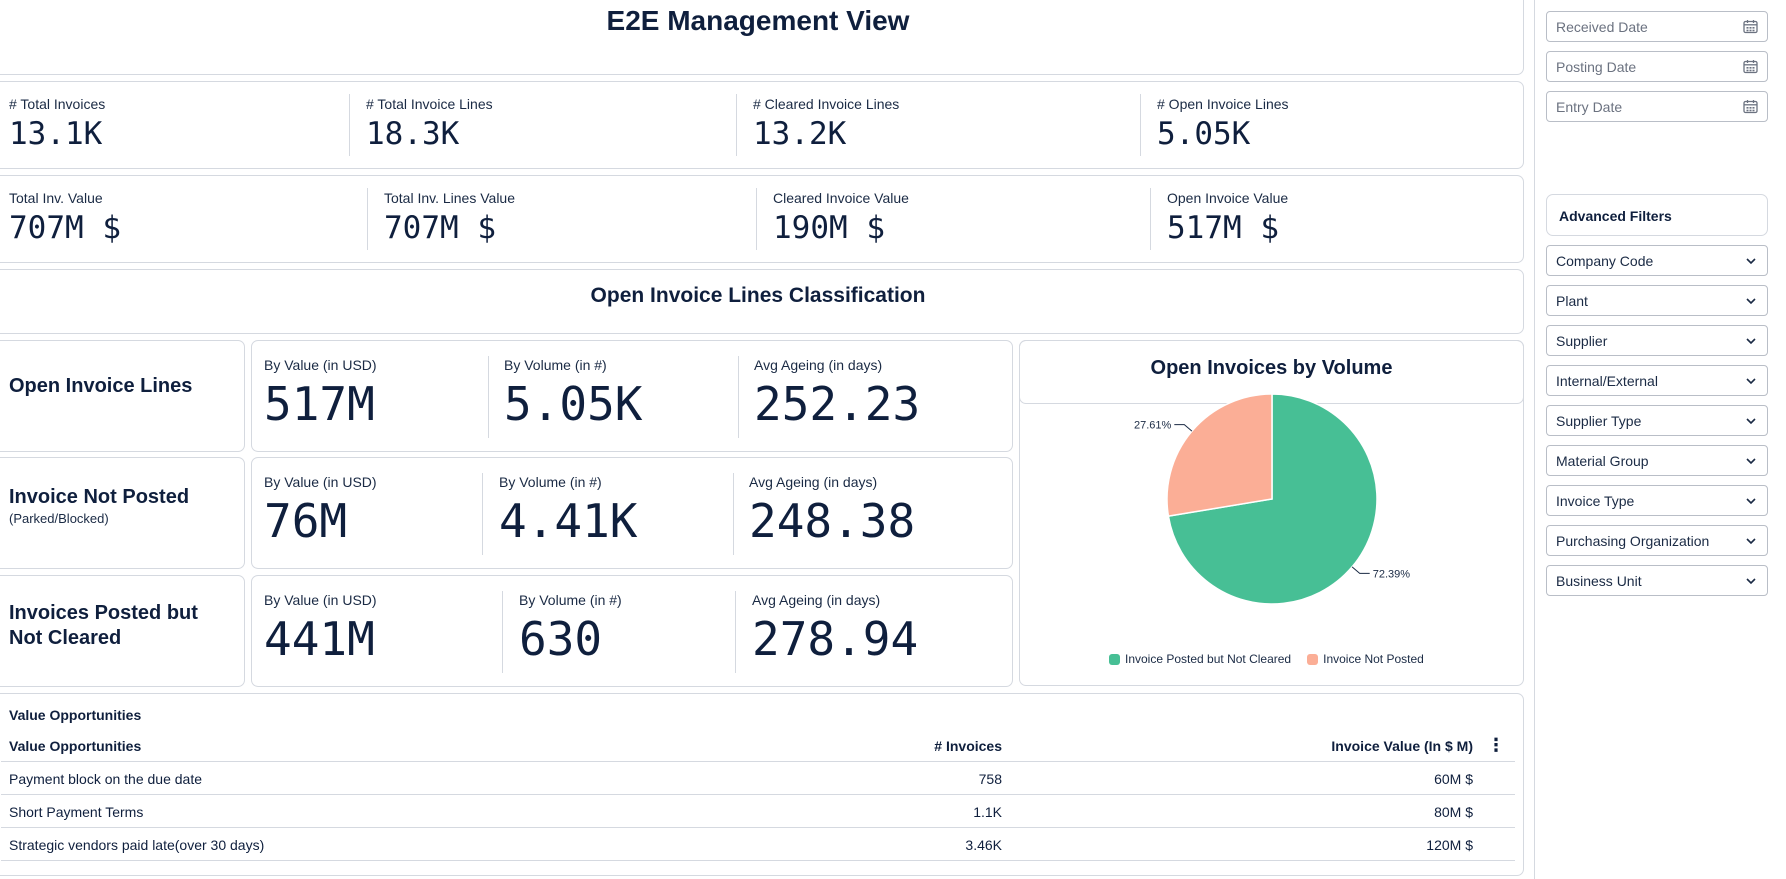  Describe the element at coordinates (1657, 380) in the screenshot. I see `filter-dropdown: Internal/External` at that location.